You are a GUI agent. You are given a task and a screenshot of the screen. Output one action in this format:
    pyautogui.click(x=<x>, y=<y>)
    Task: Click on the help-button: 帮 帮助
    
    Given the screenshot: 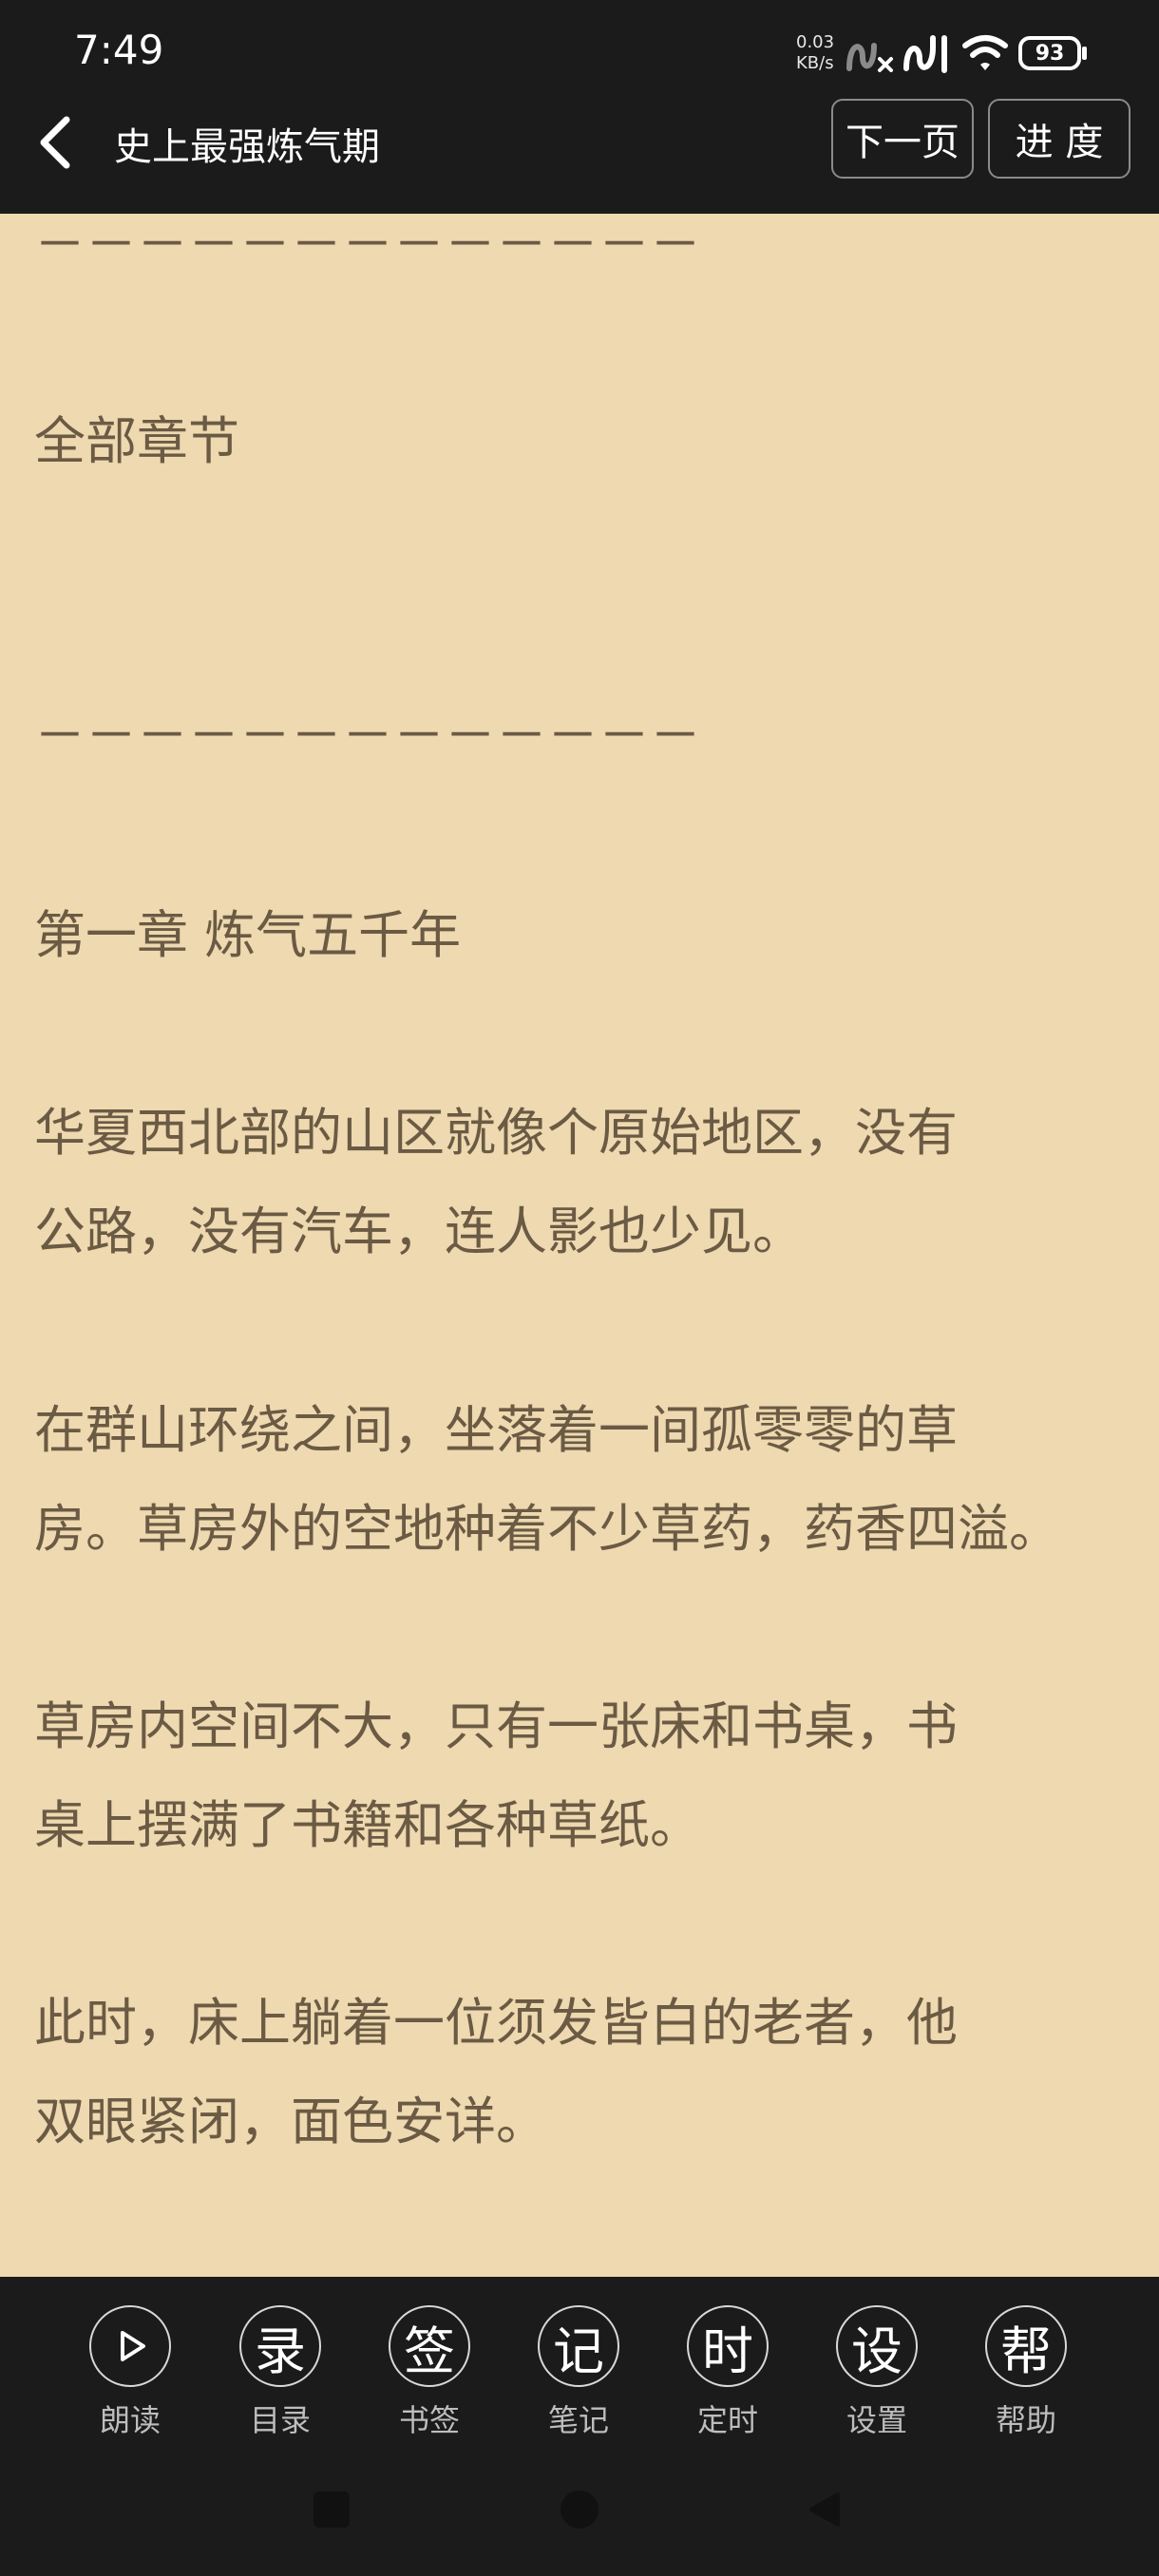 What is the action you would take?
    pyautogui.click(x=1026, y=2372)
    